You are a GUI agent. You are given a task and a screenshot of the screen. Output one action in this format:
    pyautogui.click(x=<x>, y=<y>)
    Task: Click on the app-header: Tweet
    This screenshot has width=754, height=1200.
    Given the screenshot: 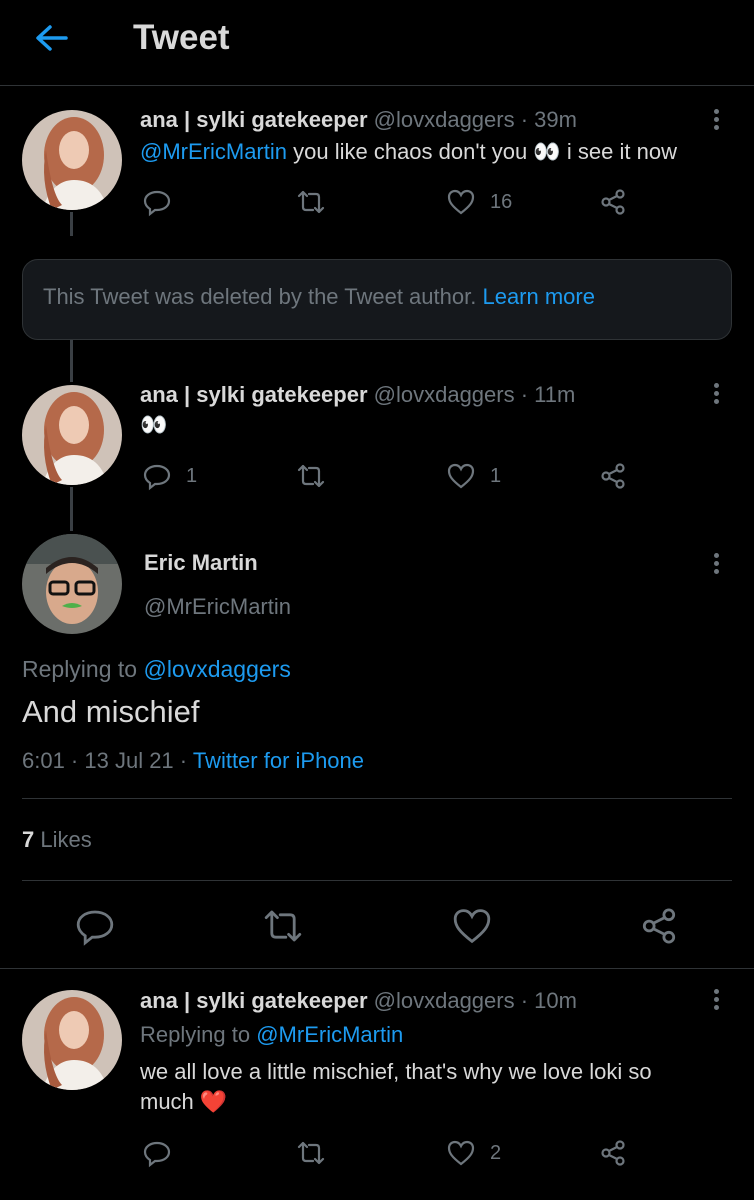 What is the action you would take?
    pyautogui.click(x=377, y=43)
    